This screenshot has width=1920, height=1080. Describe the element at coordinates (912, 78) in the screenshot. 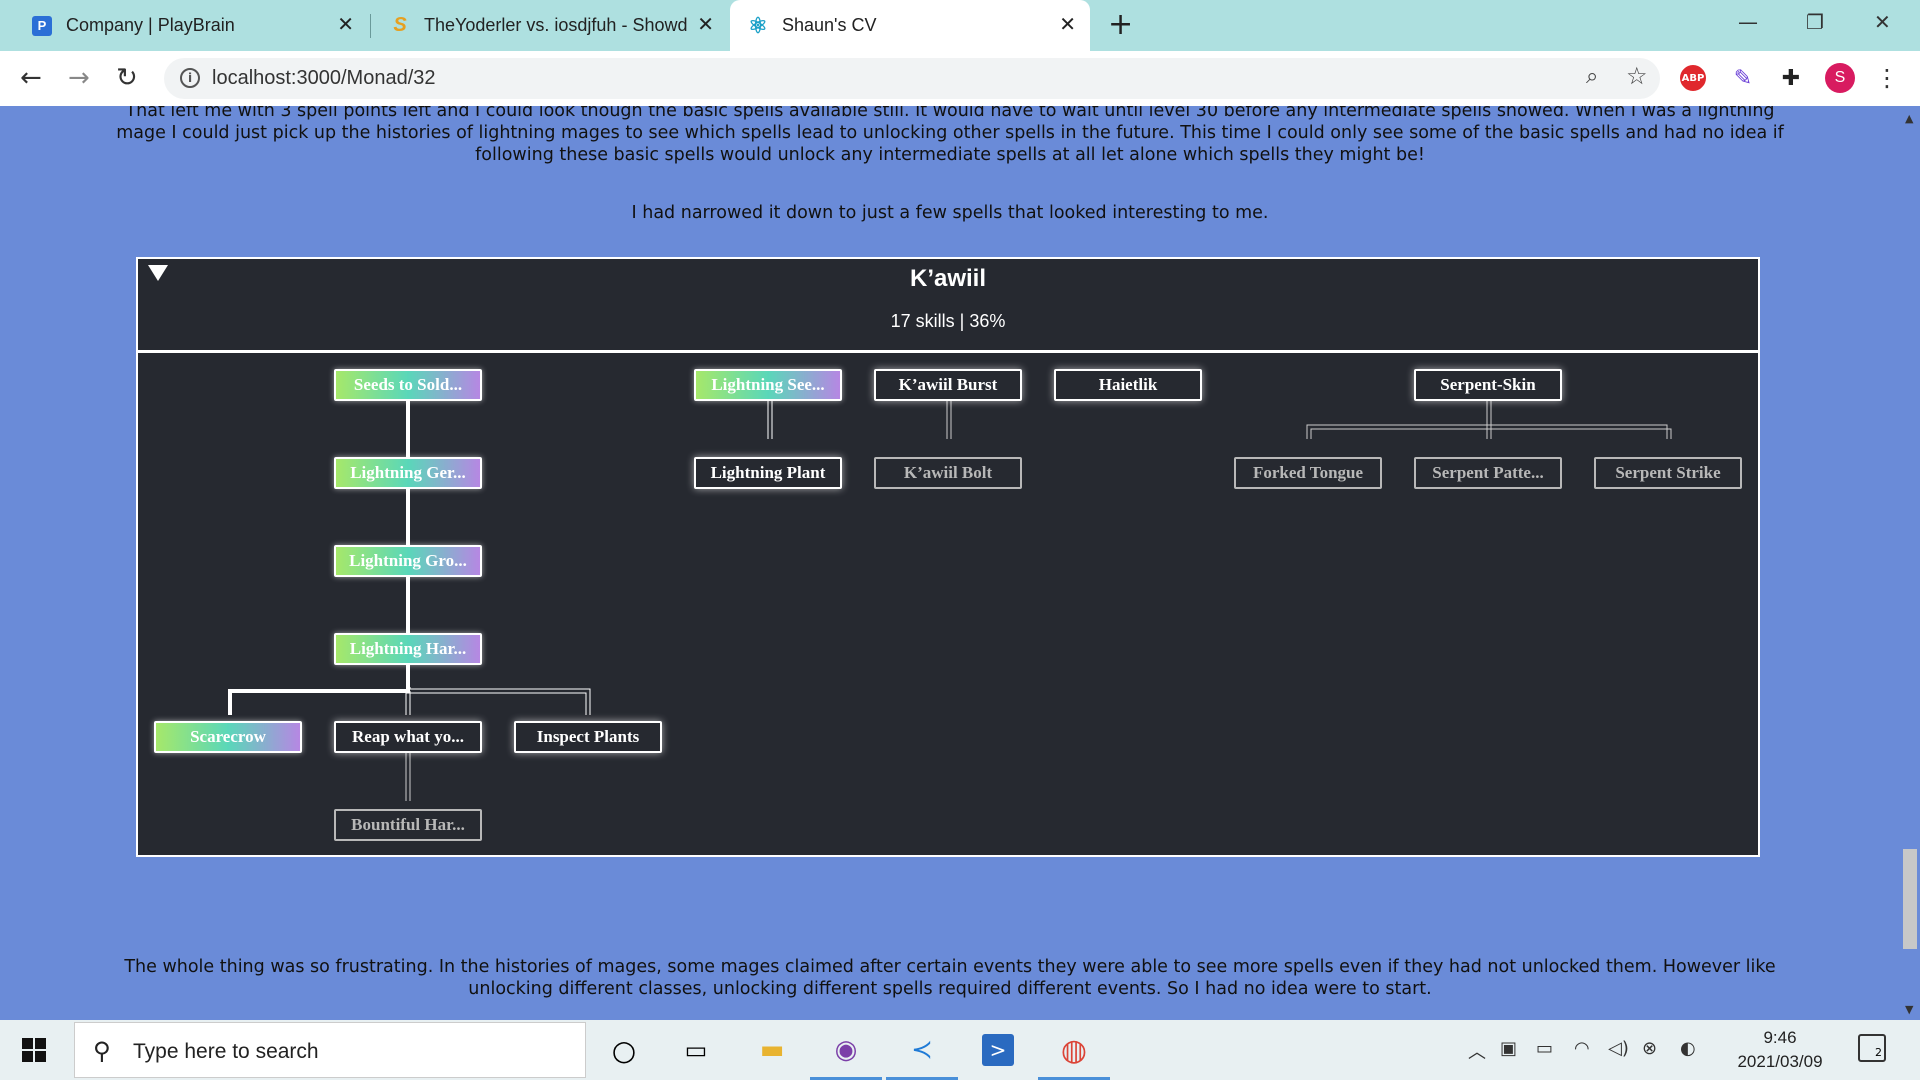

I see `address-bar: i localhost:3000/Monad/32 ⌕ ☆` at that location.